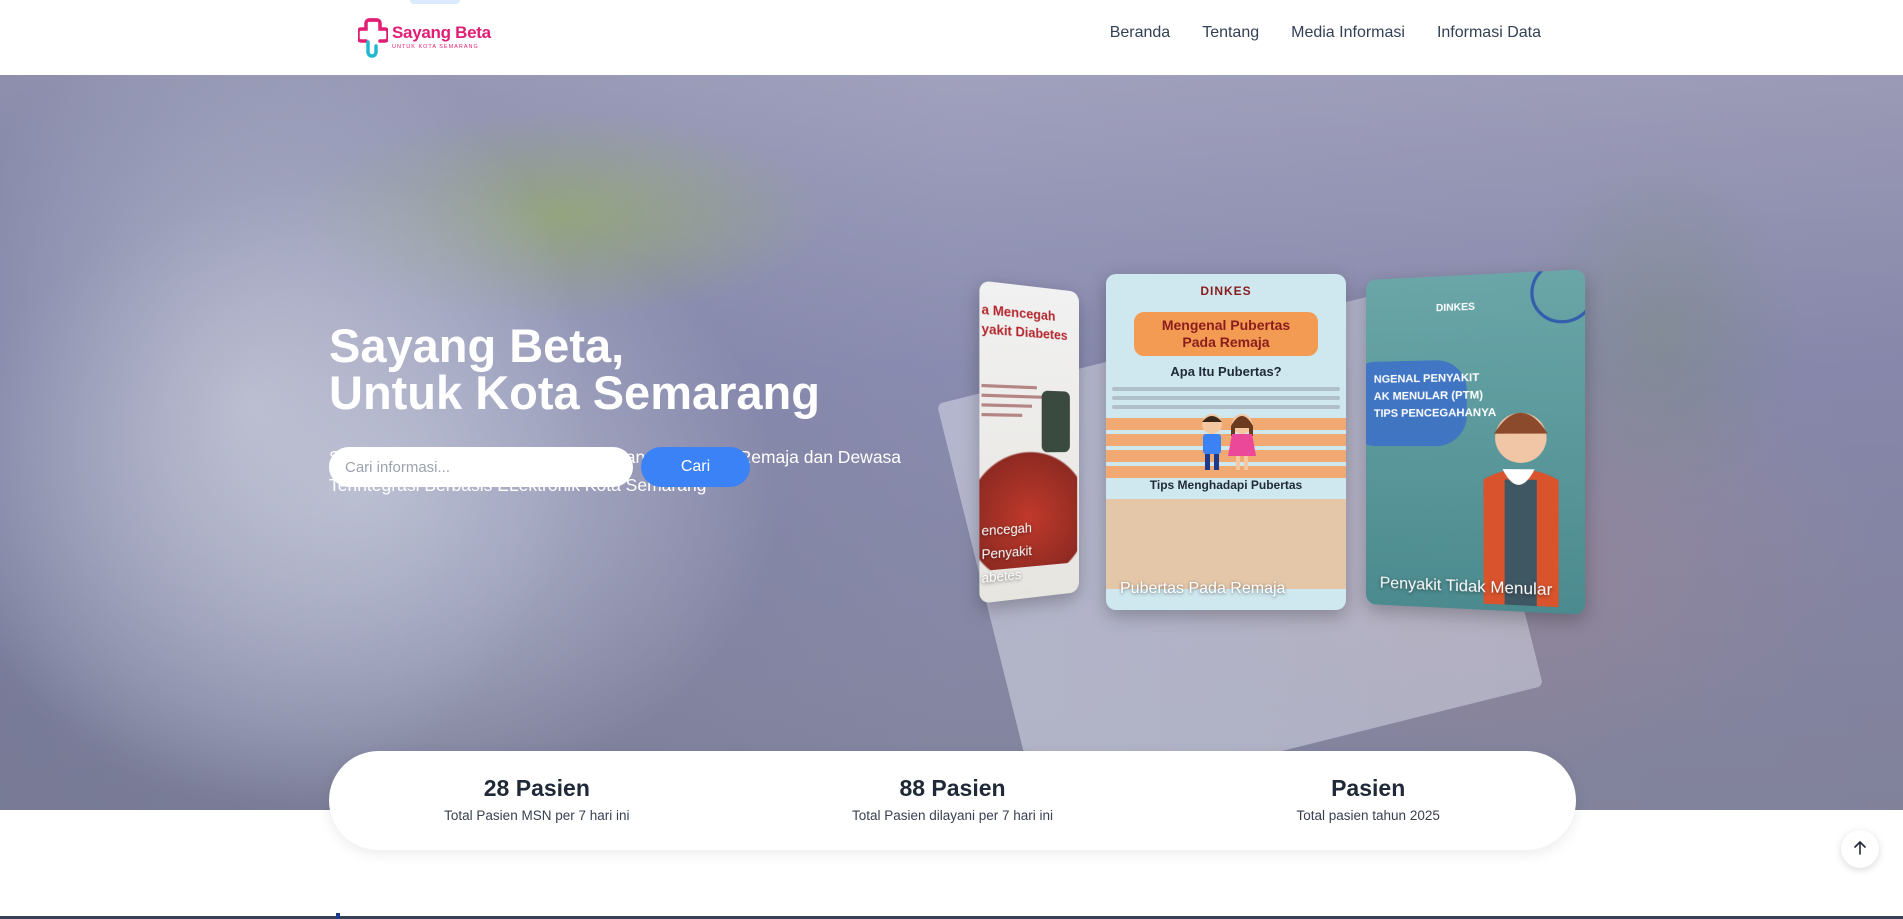 The width and height of the screenshot is (1903, 919). What do you see at coordinates (1230, 33) in the screenshot?
I see `nav-item-tentang: Tentang` at bounding box center [1230, 33].